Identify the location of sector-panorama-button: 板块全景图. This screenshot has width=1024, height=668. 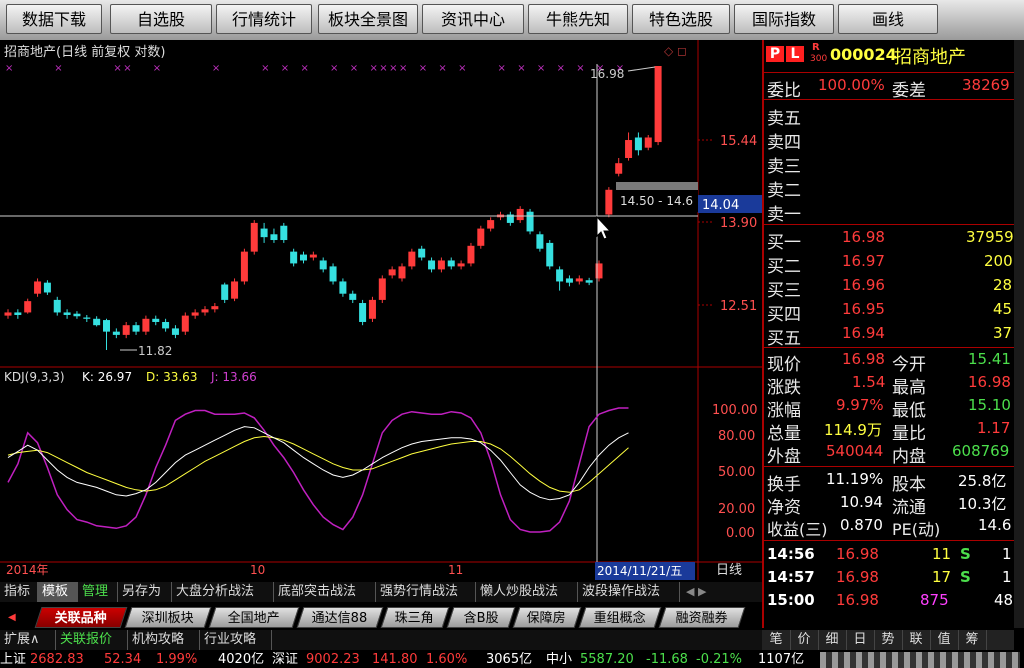
(368, 19).